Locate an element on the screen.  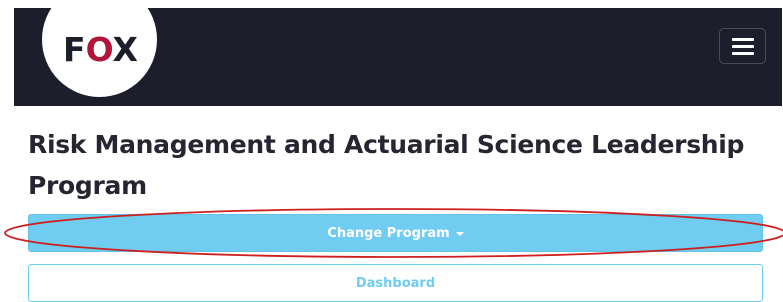
logo-wordmark: FOX is located at coordinates (100, 49).